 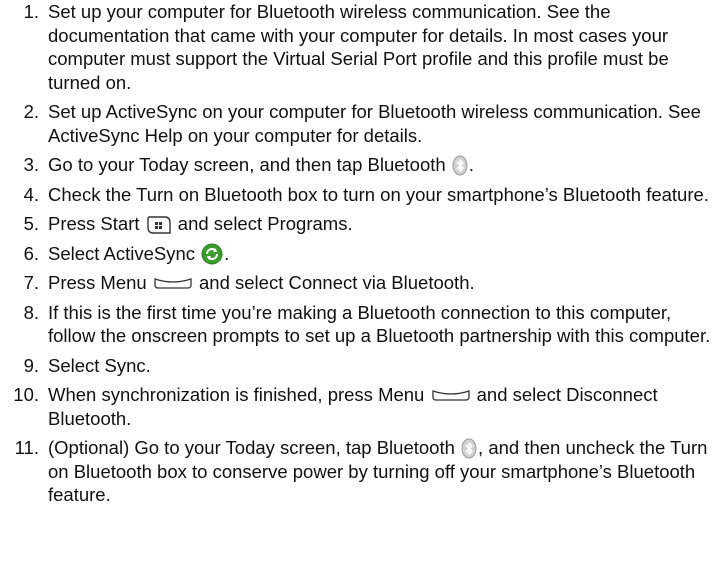 I want to click on step-number: 7., so click(x=31, y=282).